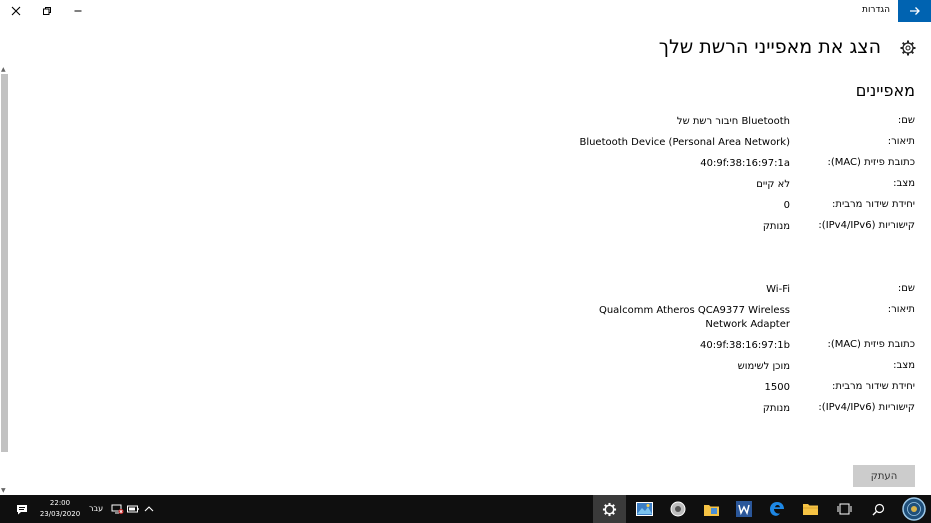  I want to click on scrollbar: ▲ ▼, so click(4, 280).